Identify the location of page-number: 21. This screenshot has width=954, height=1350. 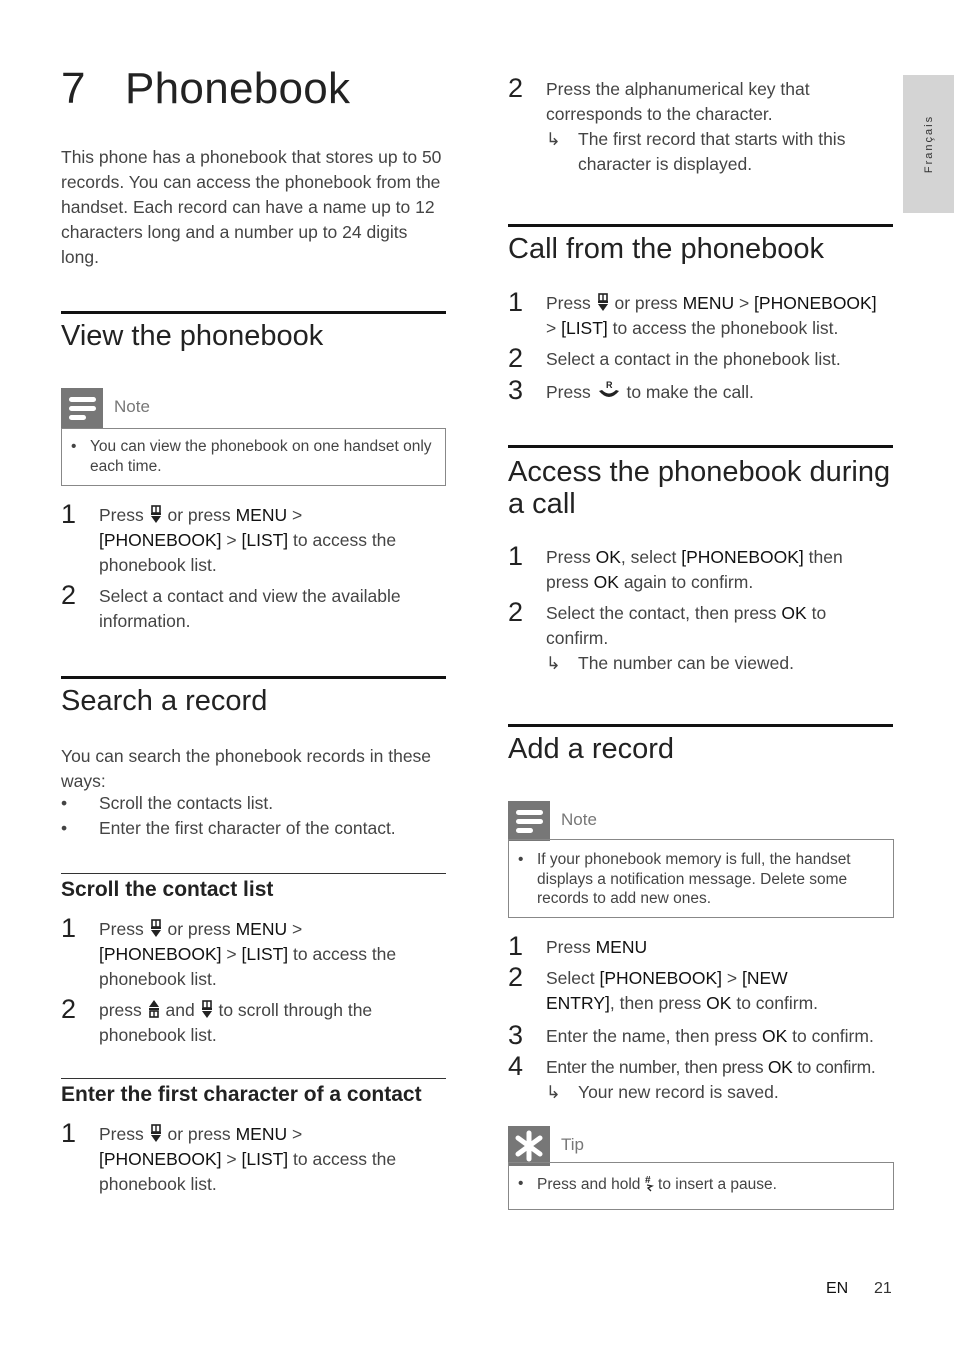
(883, 1288).